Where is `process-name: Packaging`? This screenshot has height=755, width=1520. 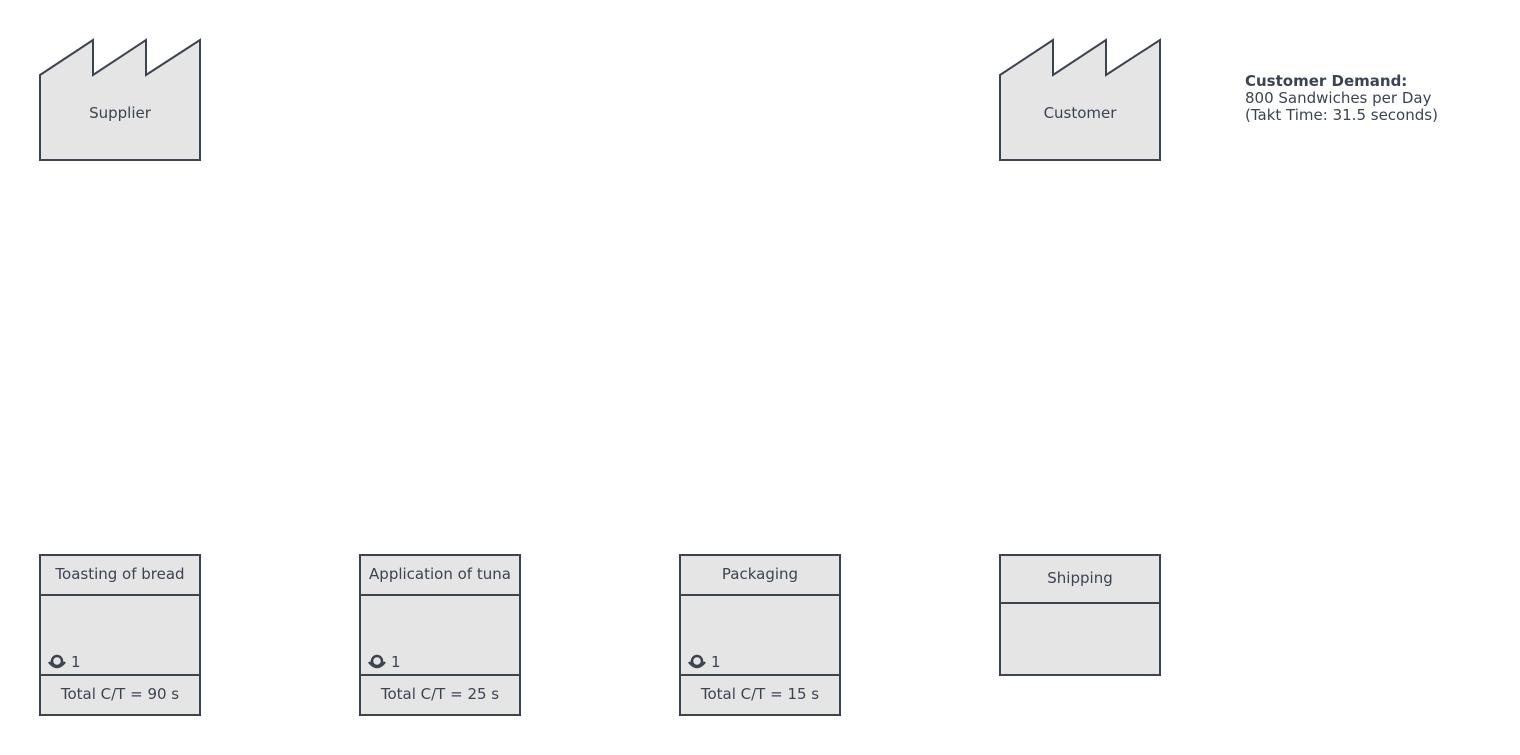 process-name: Packaging is located at coordinates (760, 576).